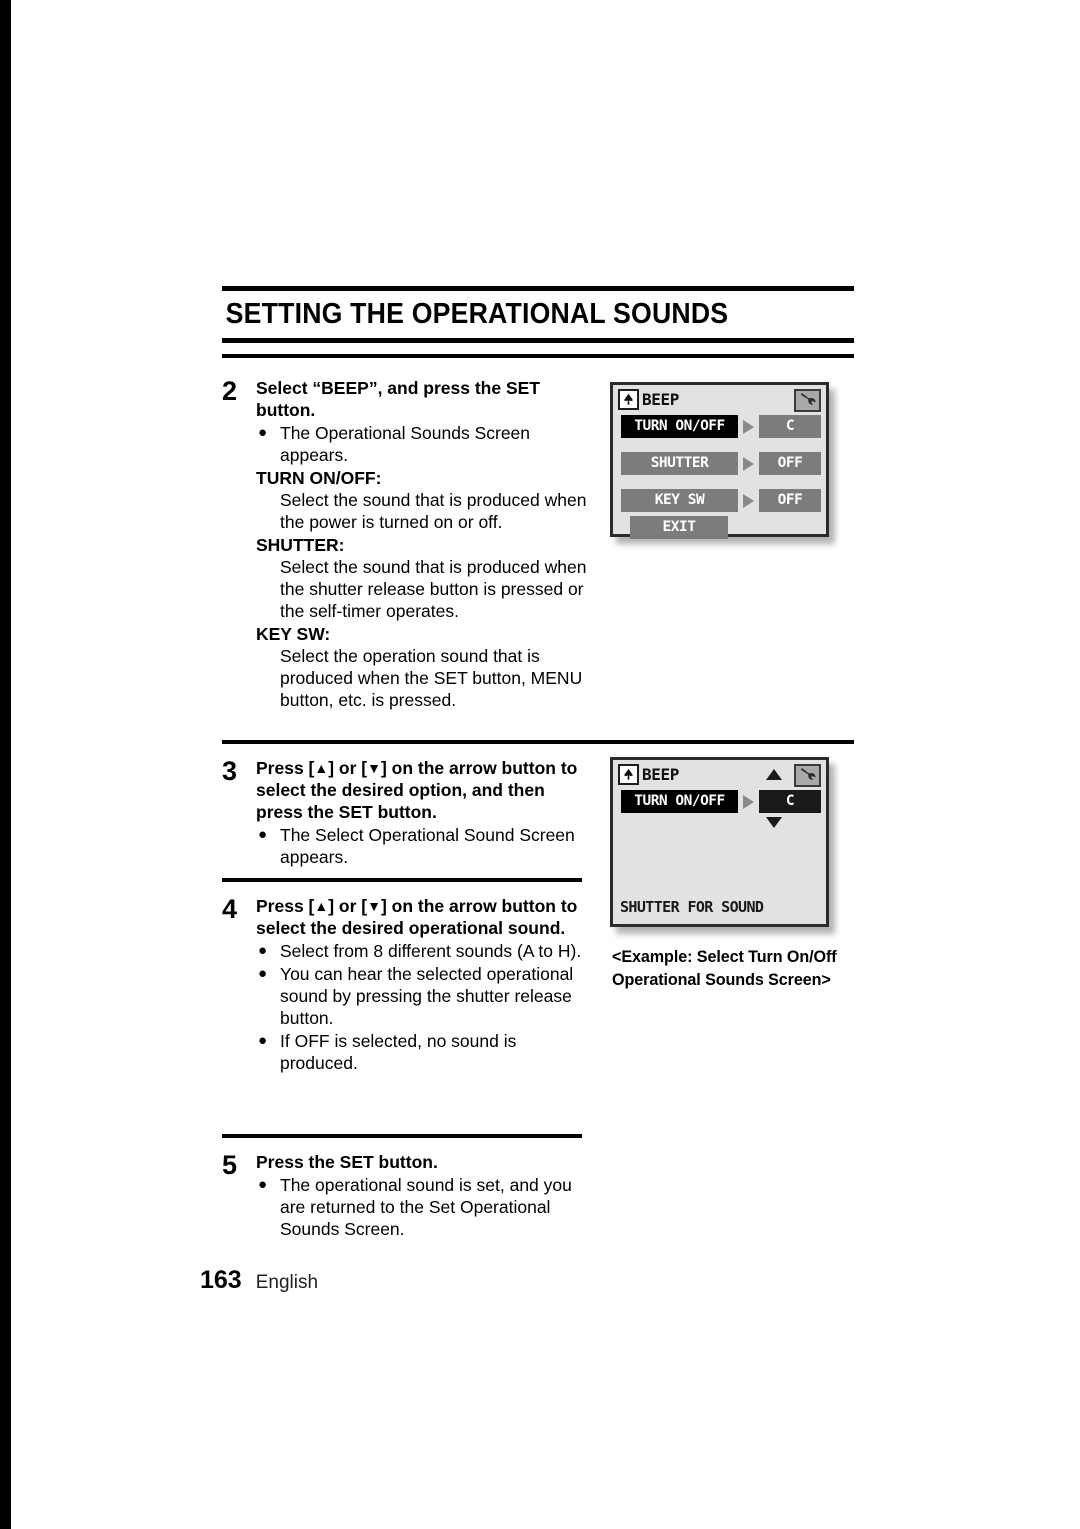 The image size is (1080, 1529). I want to click on lcd1-row-shutter: SHUTTER OFF, so click(721, 463).